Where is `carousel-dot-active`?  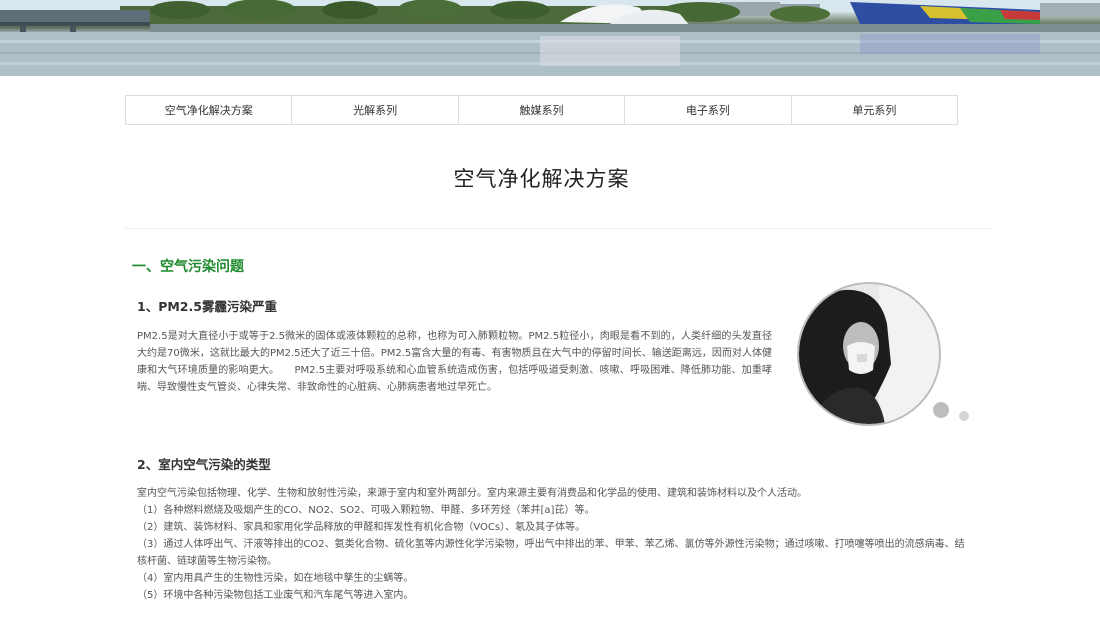
carousel-dot-active is located at coordinates (941, 410).